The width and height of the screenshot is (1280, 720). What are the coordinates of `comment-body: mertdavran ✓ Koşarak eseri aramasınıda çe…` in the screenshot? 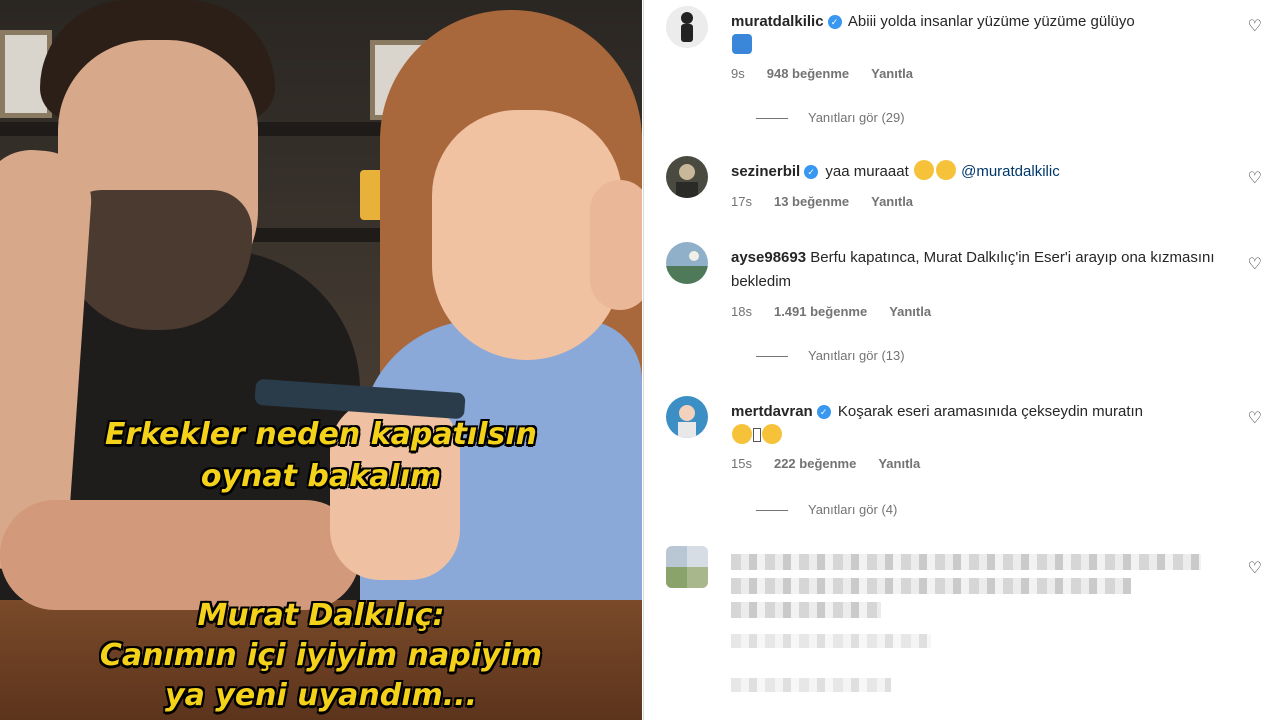 It's located at (981, 424).